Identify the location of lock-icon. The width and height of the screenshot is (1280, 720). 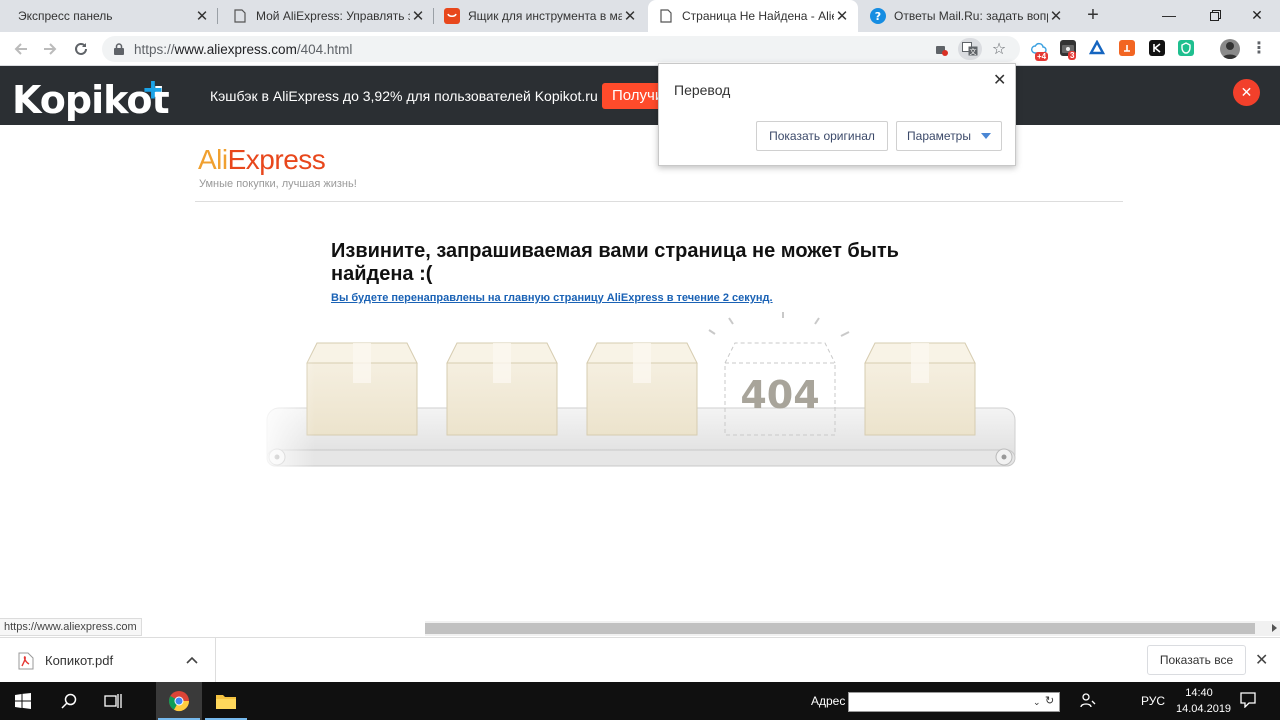
(119, 49).